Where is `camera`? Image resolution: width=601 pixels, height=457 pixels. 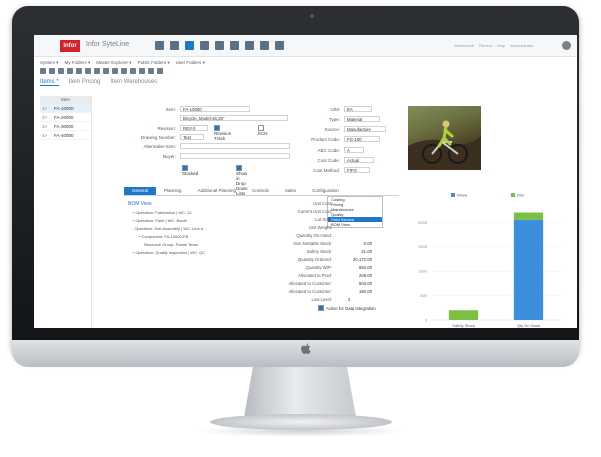 camera is located at coordinates (312, 16).